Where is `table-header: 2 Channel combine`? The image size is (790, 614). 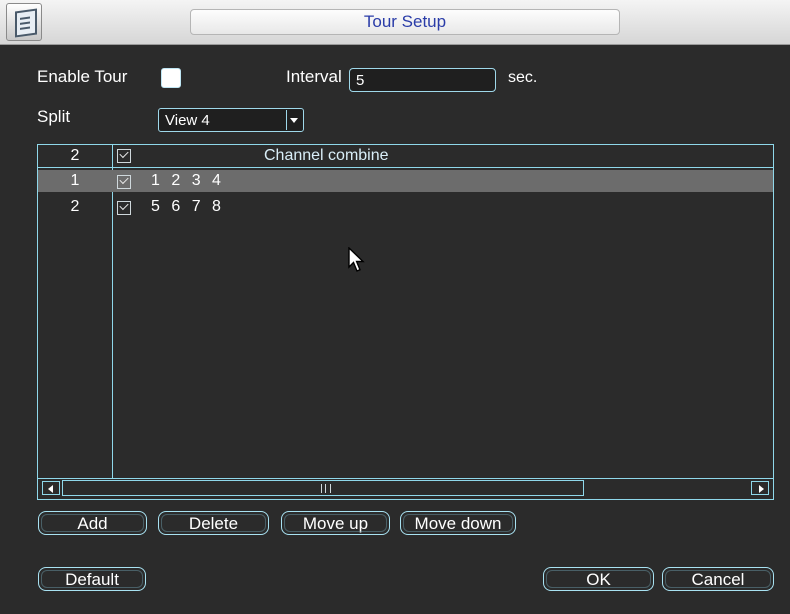
table-header: 2 Channel combine is located at coordinates (405, 156).